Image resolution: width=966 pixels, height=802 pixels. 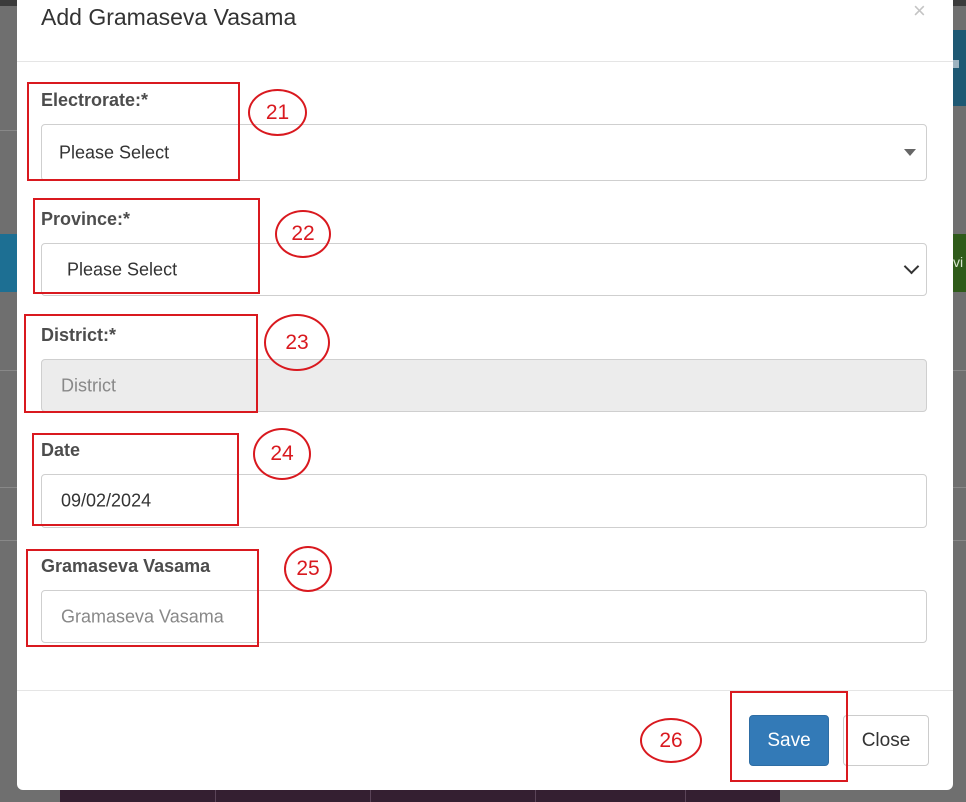 I want to click on annotation-box-district, so click(x=141, y=363).